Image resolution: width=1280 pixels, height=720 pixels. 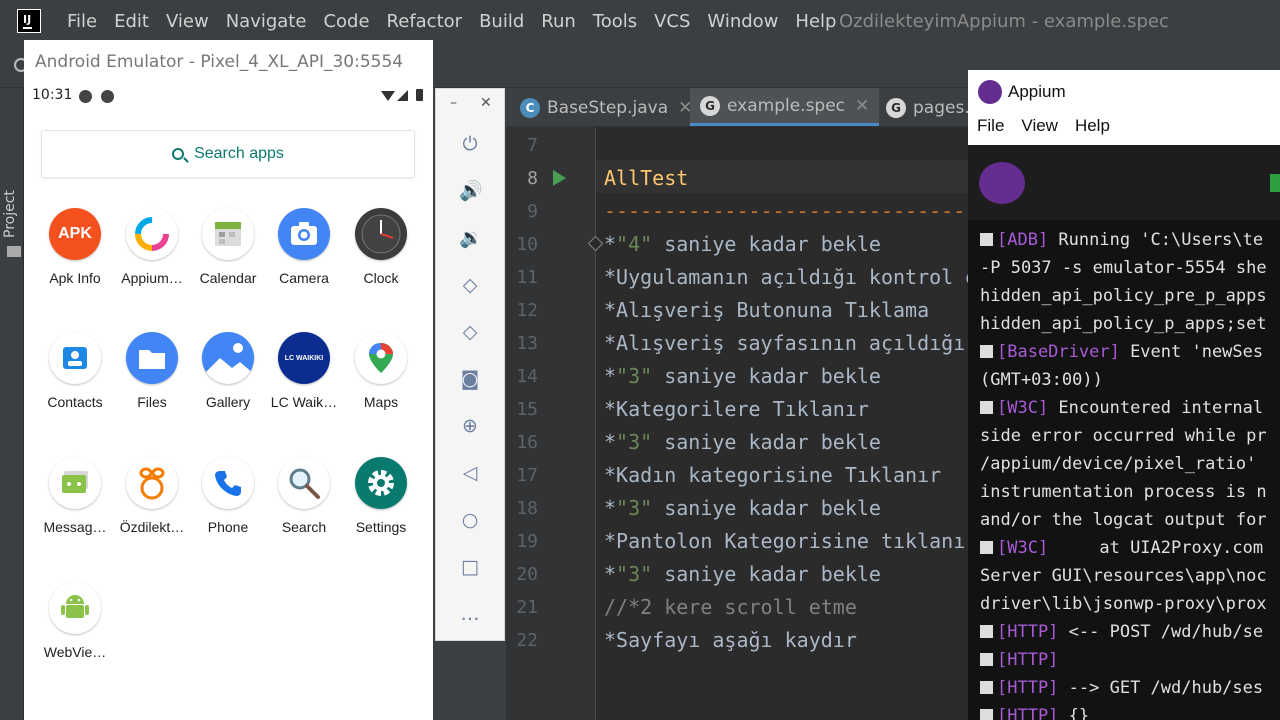 What do you see at coordinates (470, 332) in the screenshot?
I see `rotate-right-icon: ◇` at bounding box center [470, 332].